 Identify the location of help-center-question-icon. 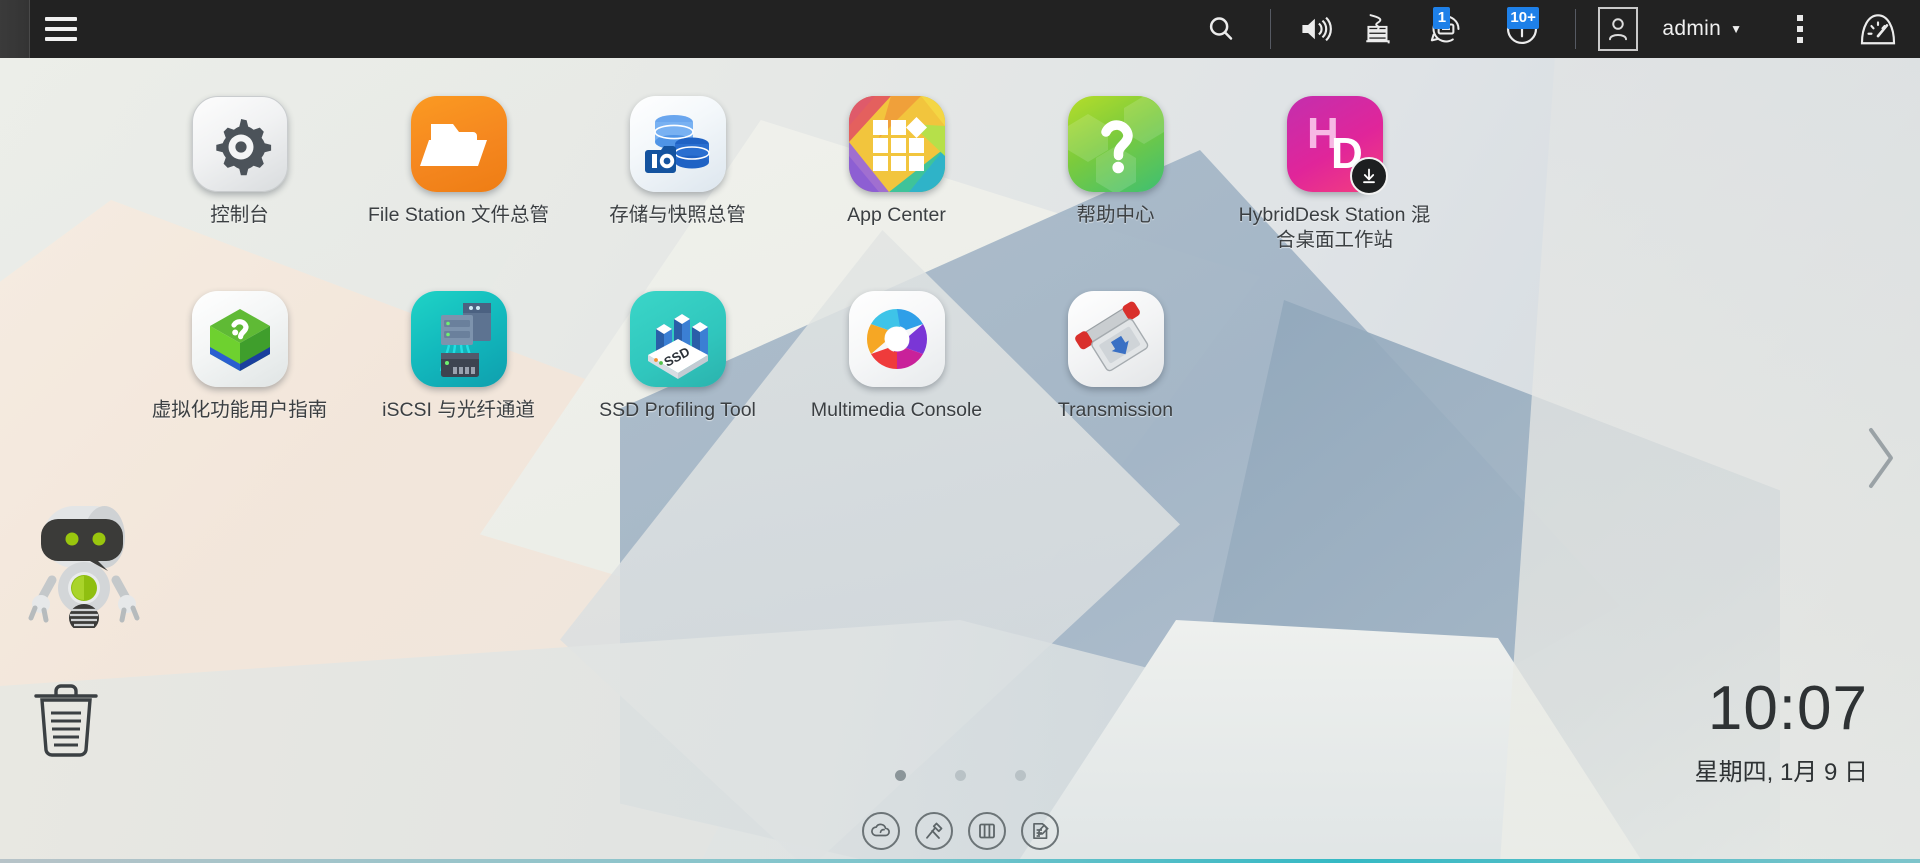
(1115, 144).